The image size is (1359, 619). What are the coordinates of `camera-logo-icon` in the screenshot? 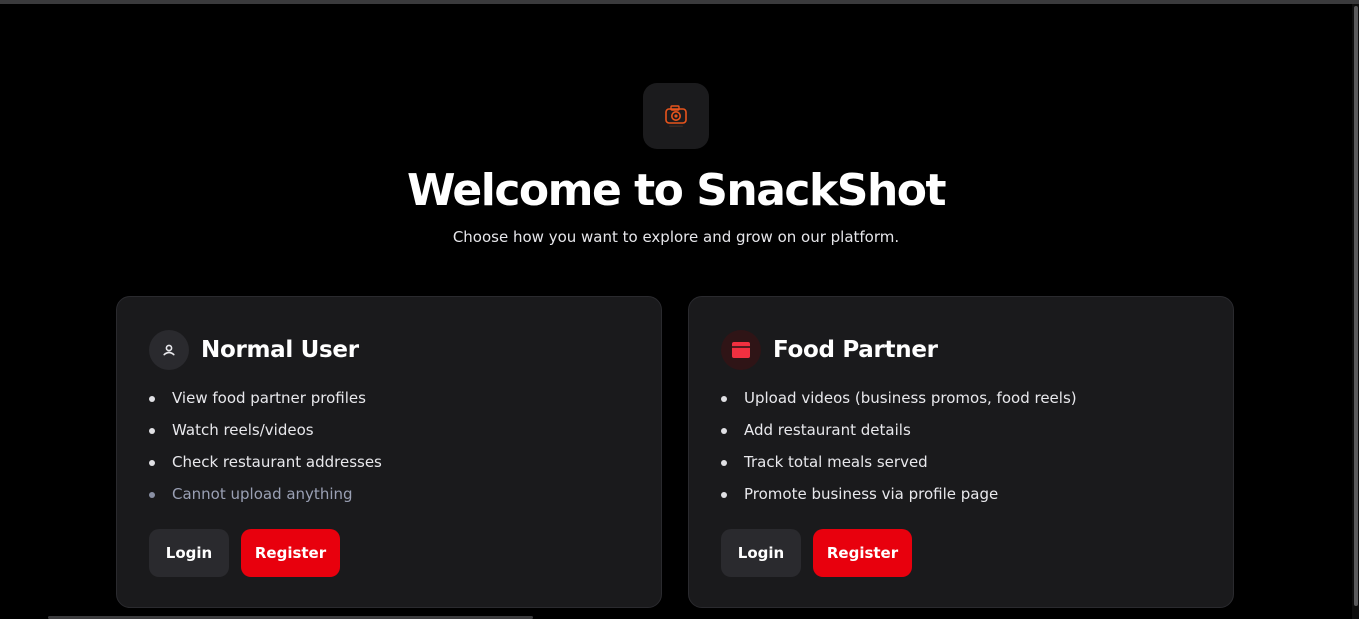 It's located at (676, 116).